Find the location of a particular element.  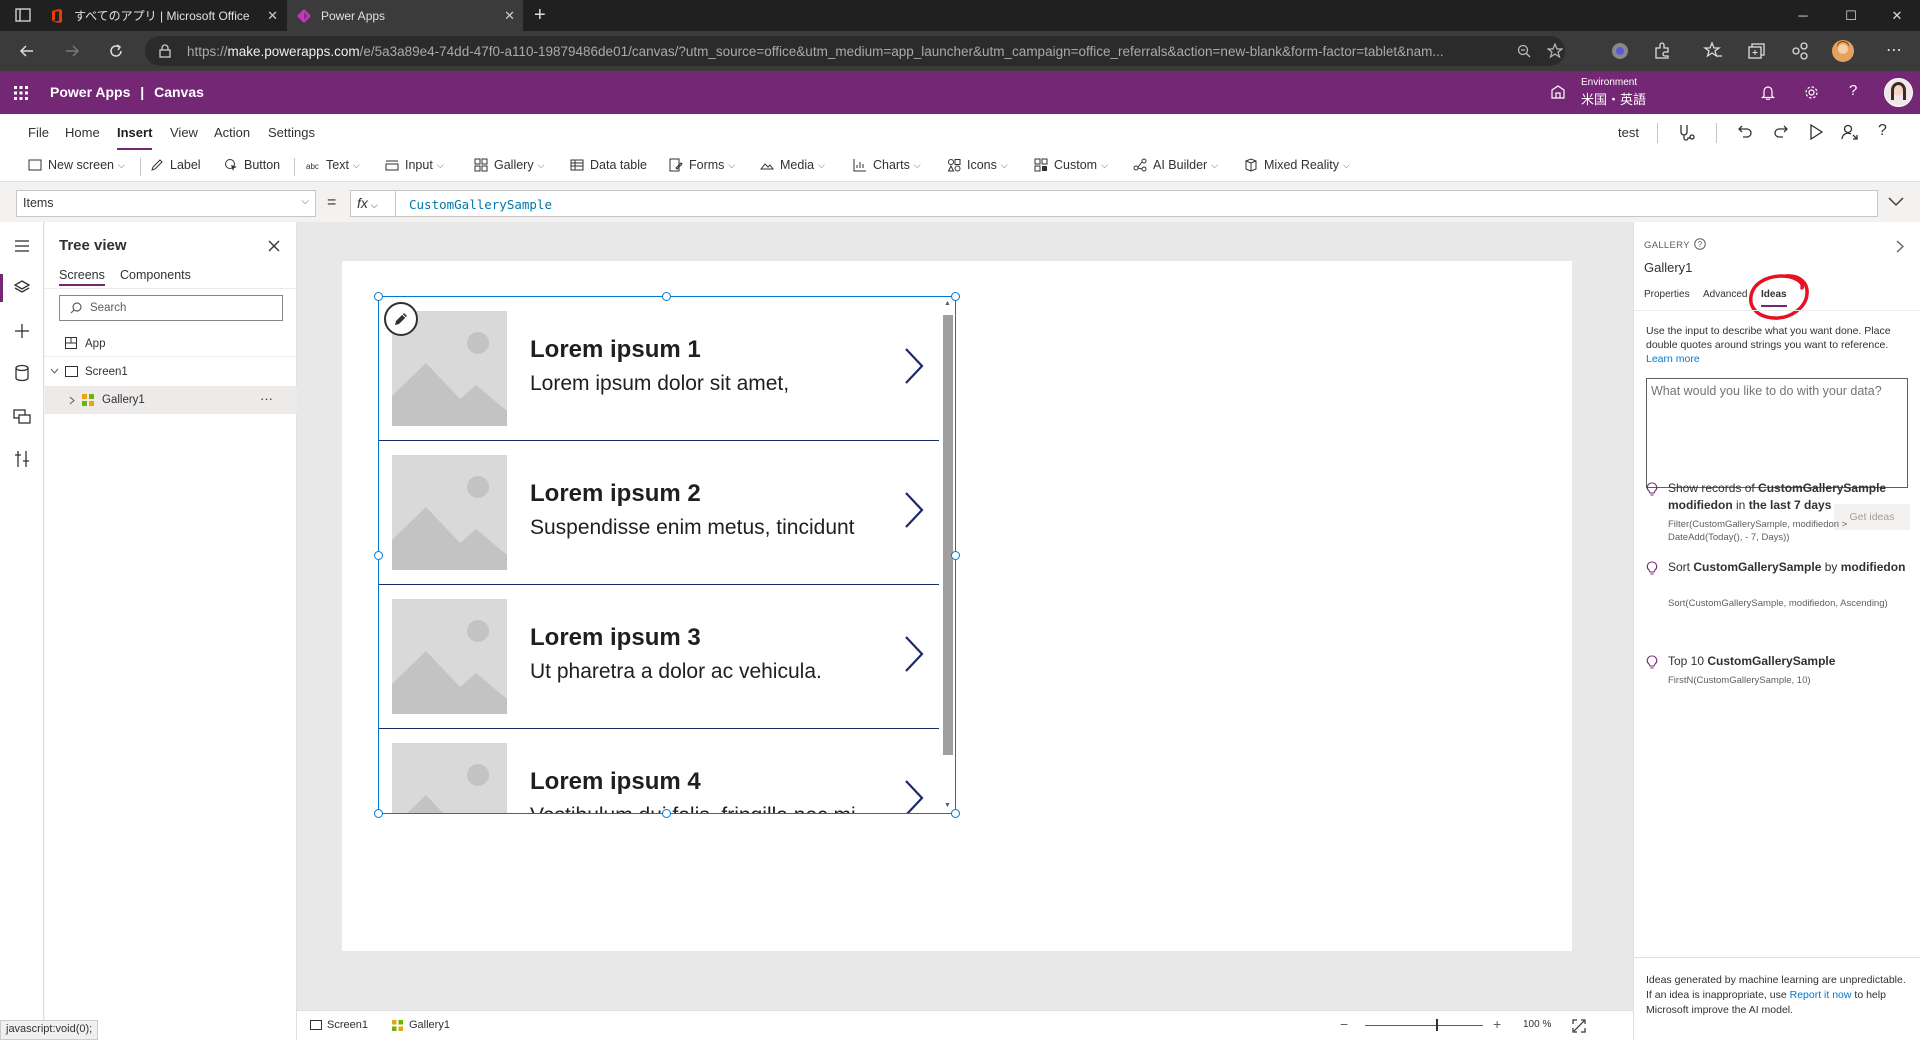

button-button: Button is located at coordinates (252, 165).